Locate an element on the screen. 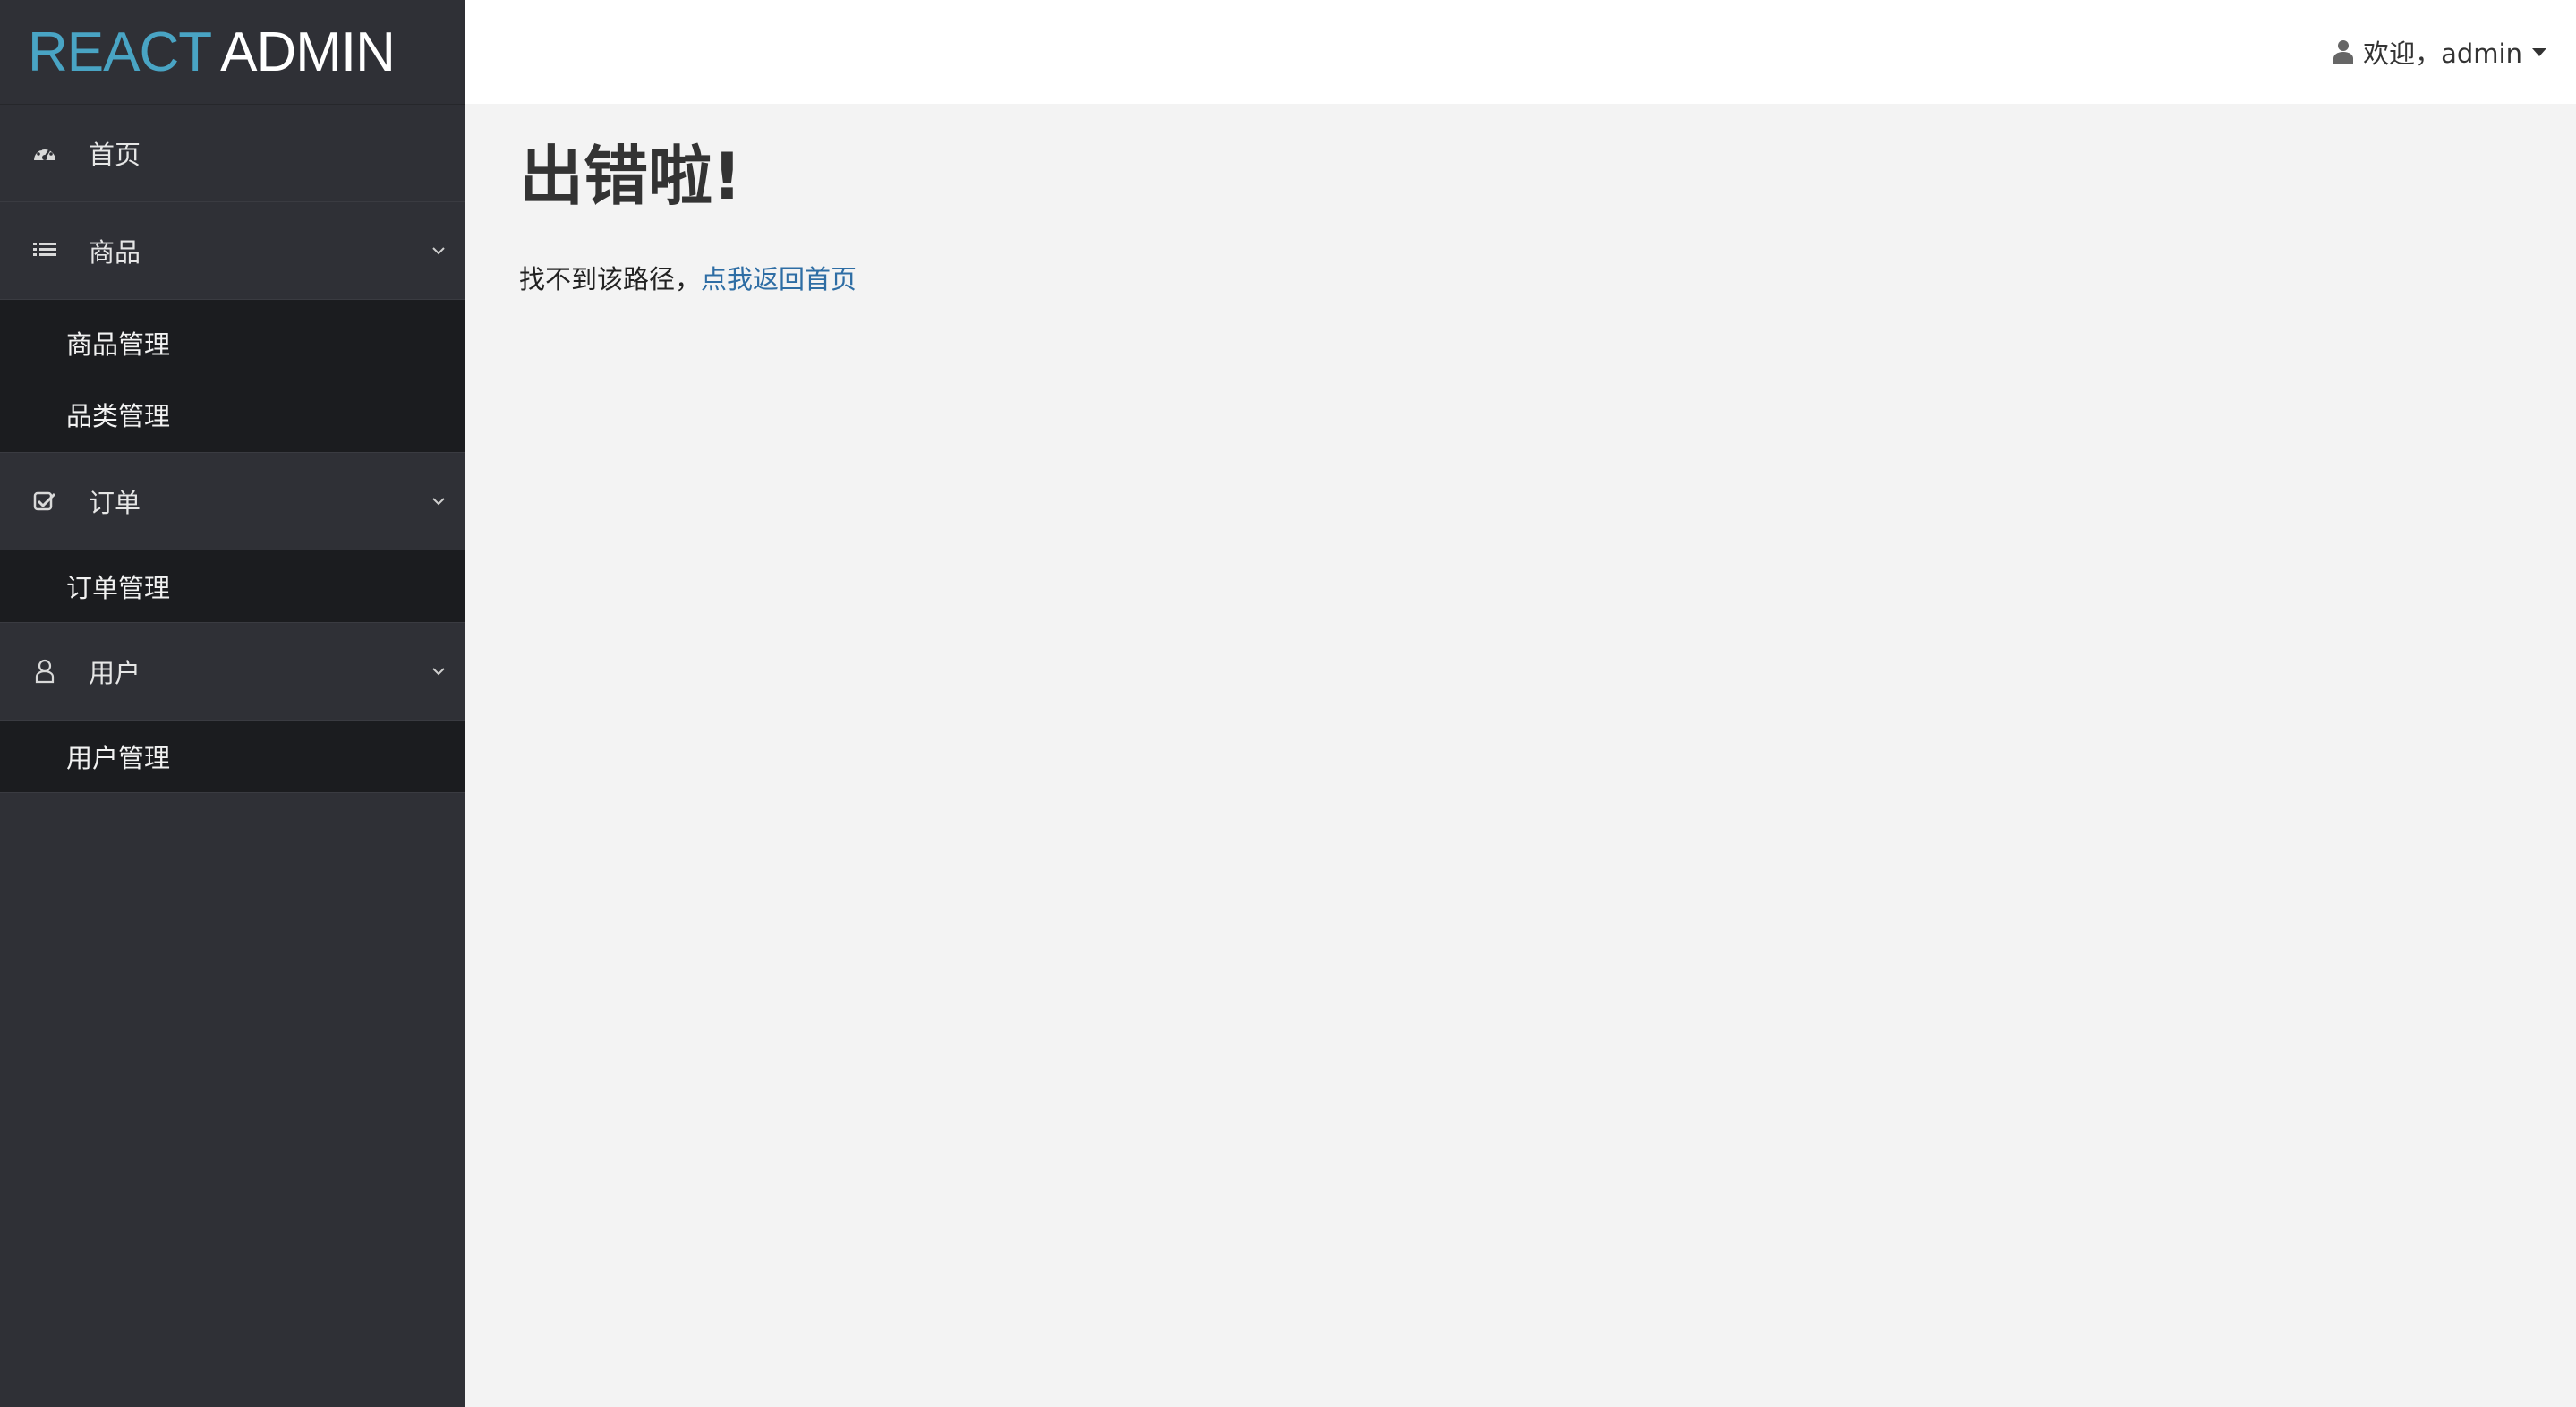 Image resolution: width=2576 pixels, height=1407 pixels. sidebar-subitem-category-management: 品类管理 is located at coordinates (232, 414).